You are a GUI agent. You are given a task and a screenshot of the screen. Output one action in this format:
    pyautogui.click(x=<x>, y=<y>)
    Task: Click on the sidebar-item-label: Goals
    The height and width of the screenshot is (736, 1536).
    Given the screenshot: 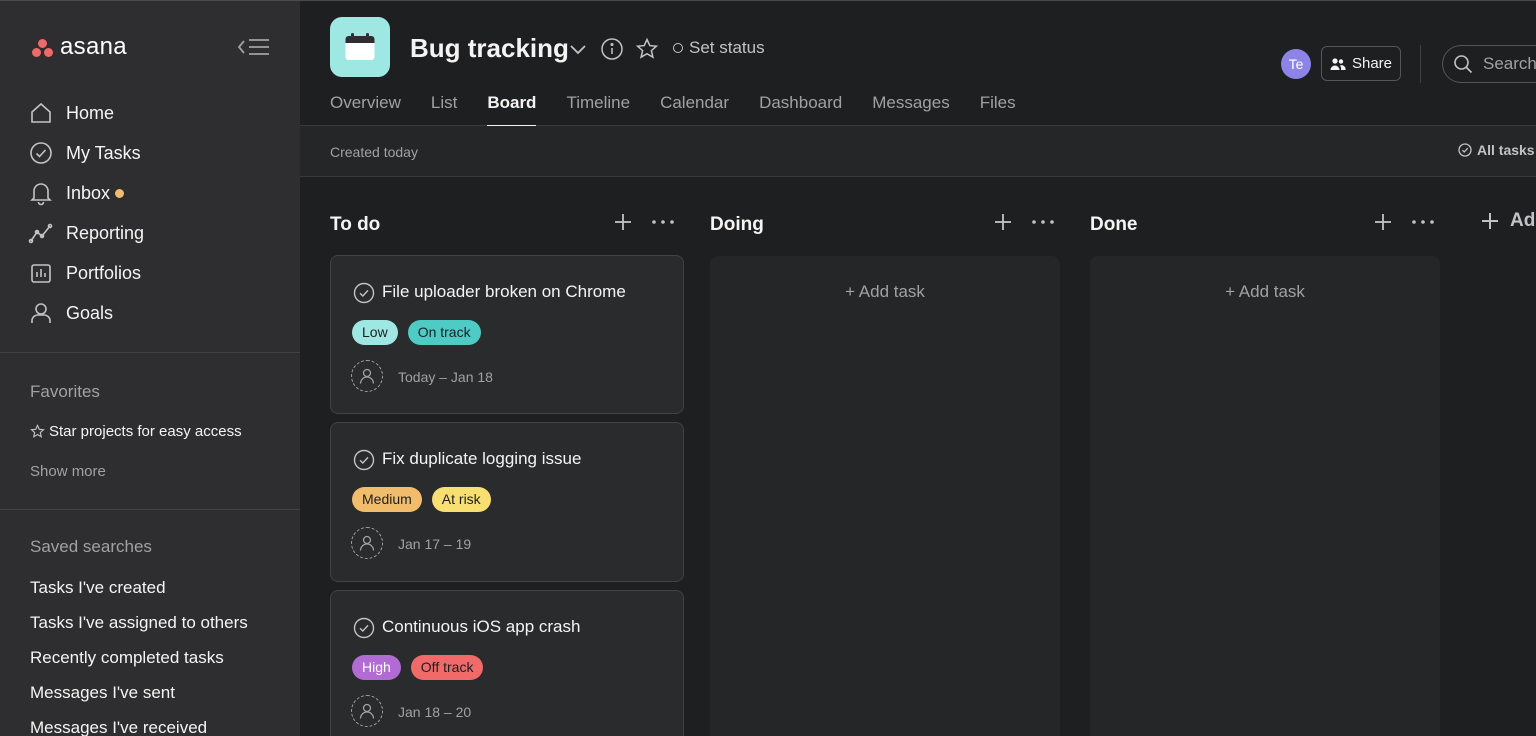 What is the action you would take?
    pyautogui.click(x=90, y=312)
    